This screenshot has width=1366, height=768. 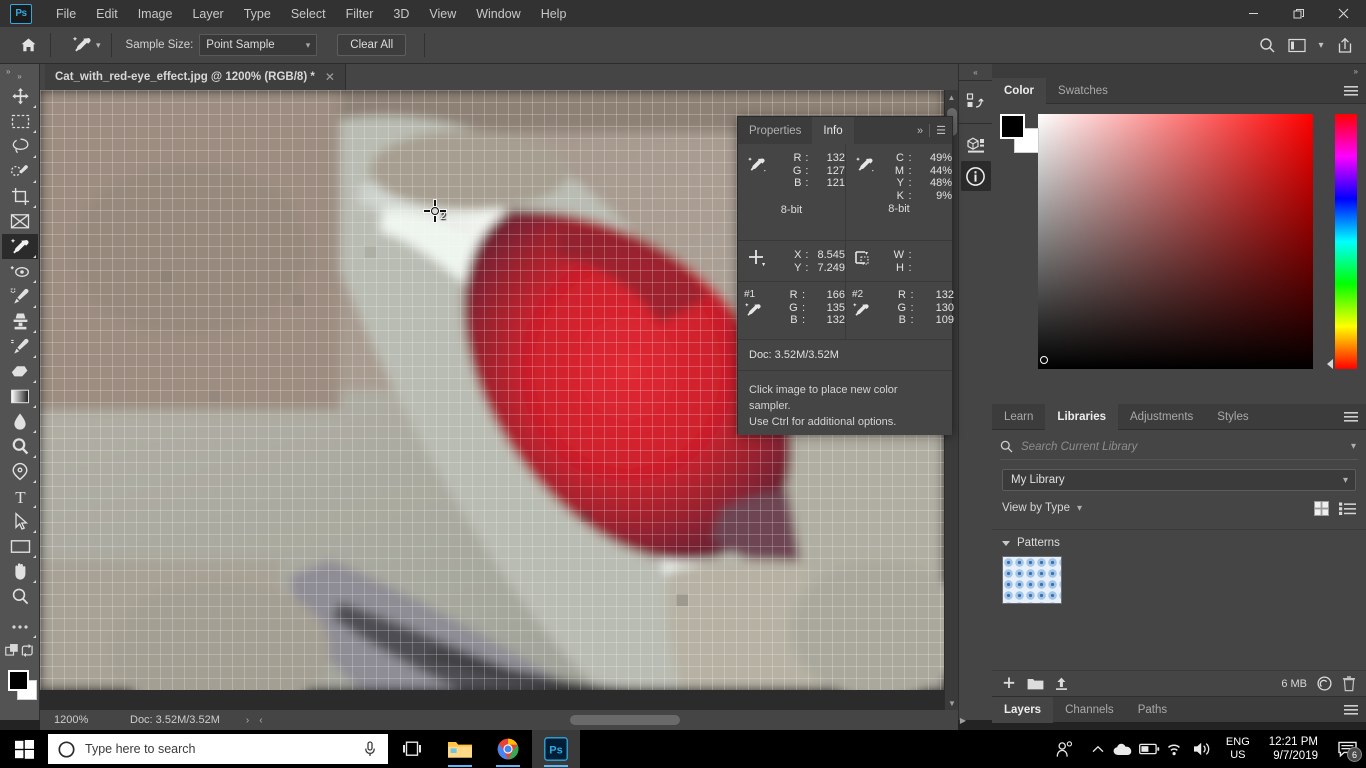 I want to click on show-hidden-icons-button, so click(x=1098, y=749).